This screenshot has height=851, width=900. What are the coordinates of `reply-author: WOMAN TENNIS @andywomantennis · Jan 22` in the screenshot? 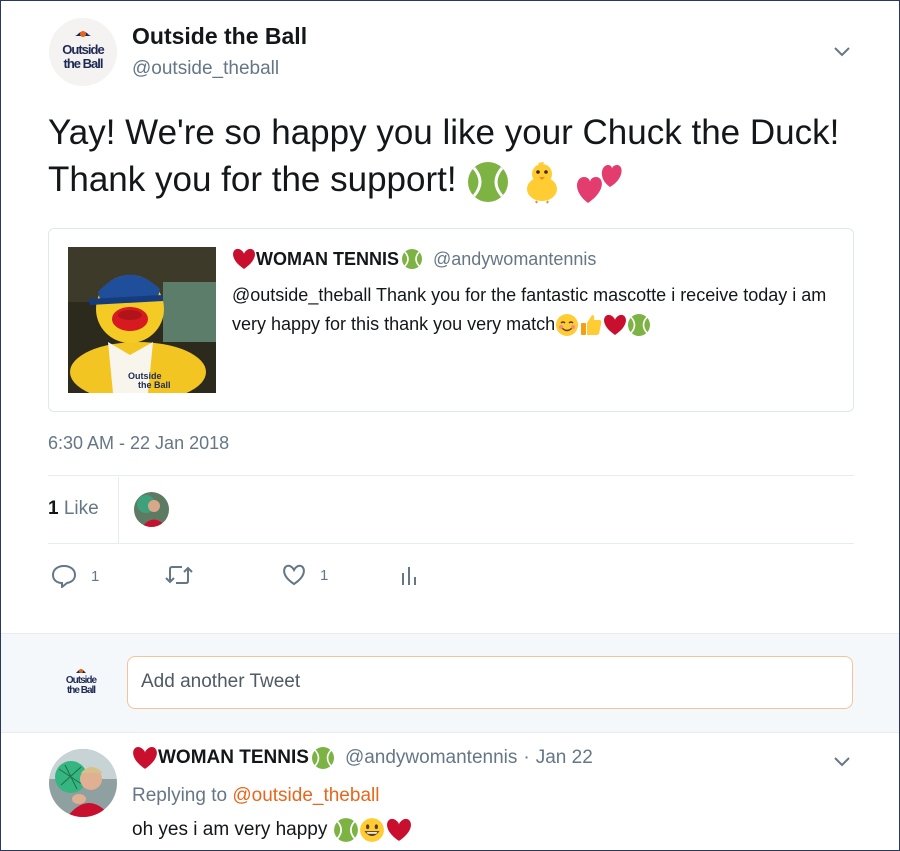 It's located at (362, 758).